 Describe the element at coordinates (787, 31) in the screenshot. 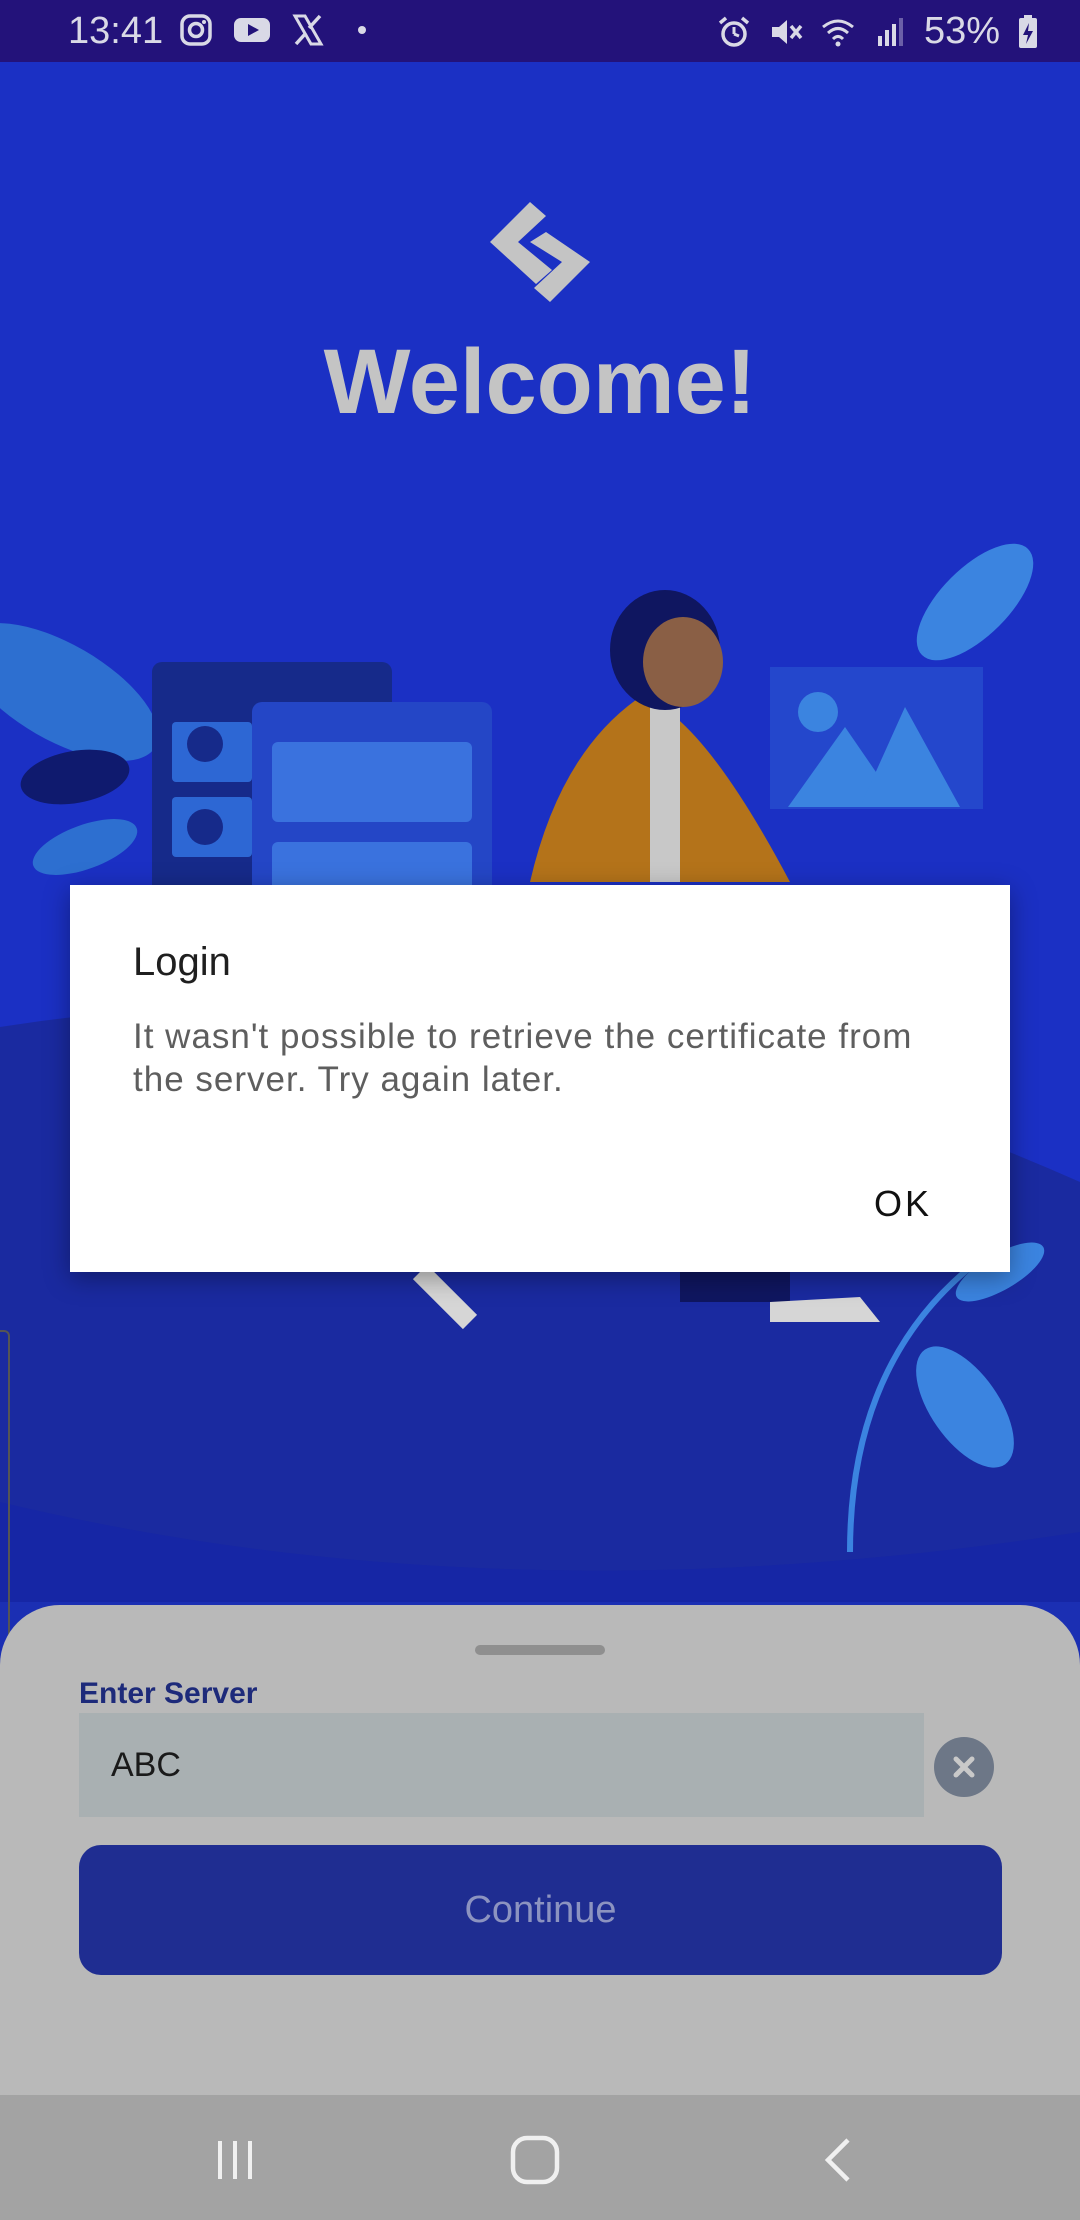

I see `mute-icon` at that location.